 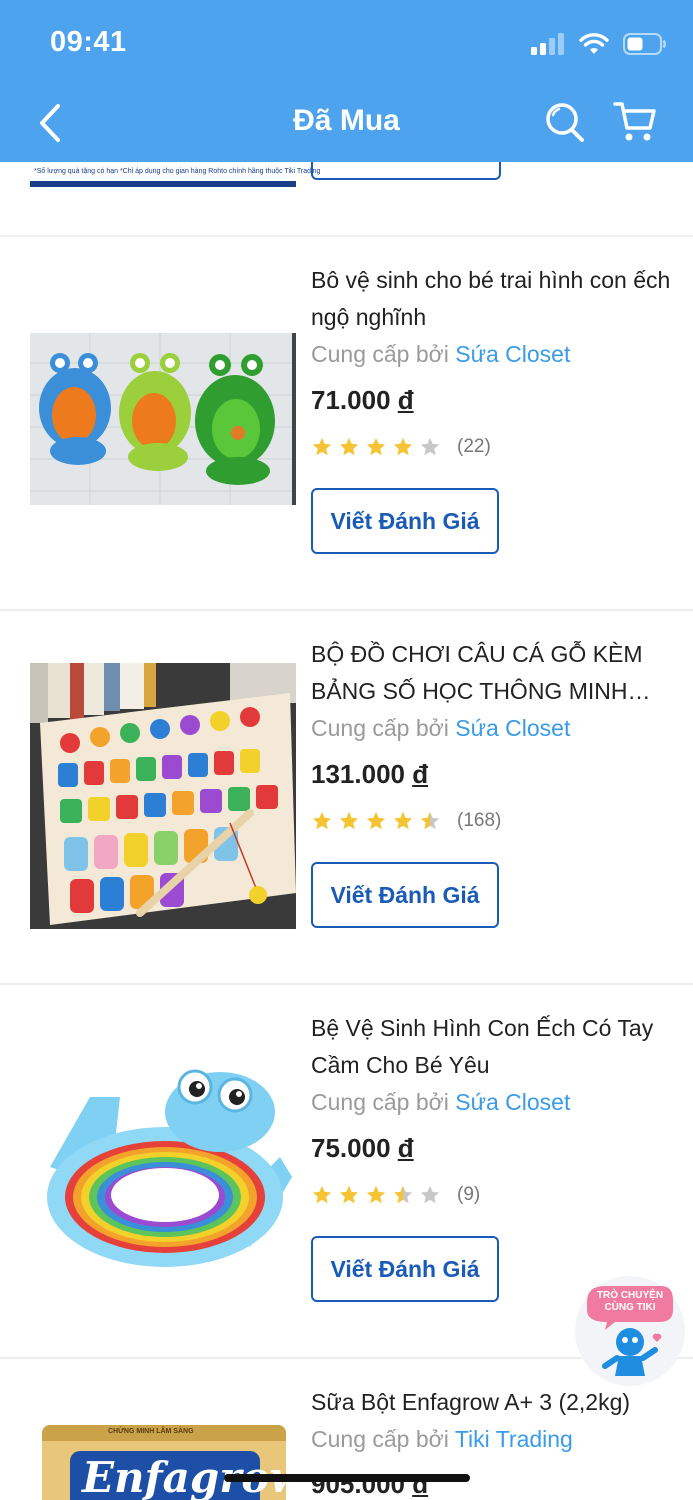 I want to click on page-title: Đã Mua, so click(x=346, y=120).